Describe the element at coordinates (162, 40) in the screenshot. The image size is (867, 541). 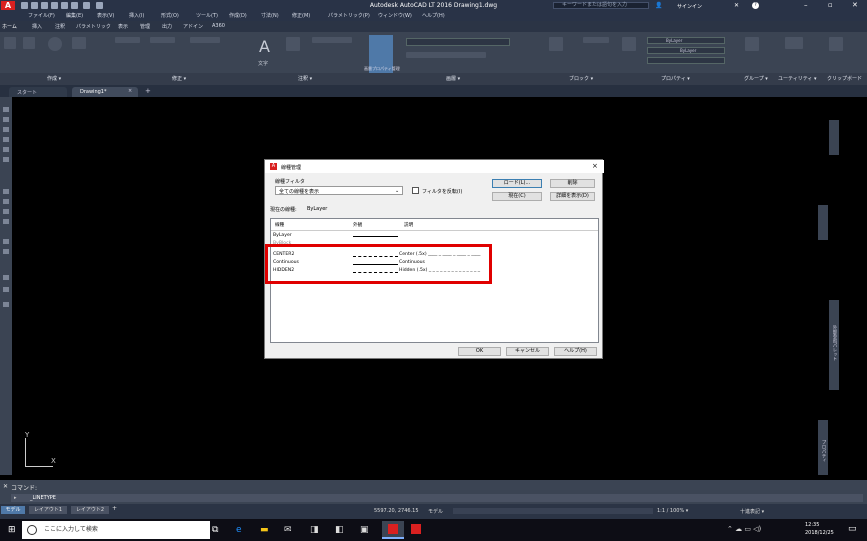
I see `rotate-icon` at that location.